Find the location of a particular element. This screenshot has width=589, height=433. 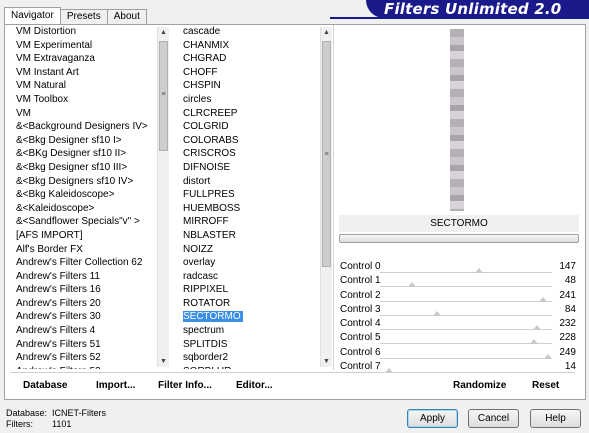

apply-button: Apply is located at coordinates (432, 418).